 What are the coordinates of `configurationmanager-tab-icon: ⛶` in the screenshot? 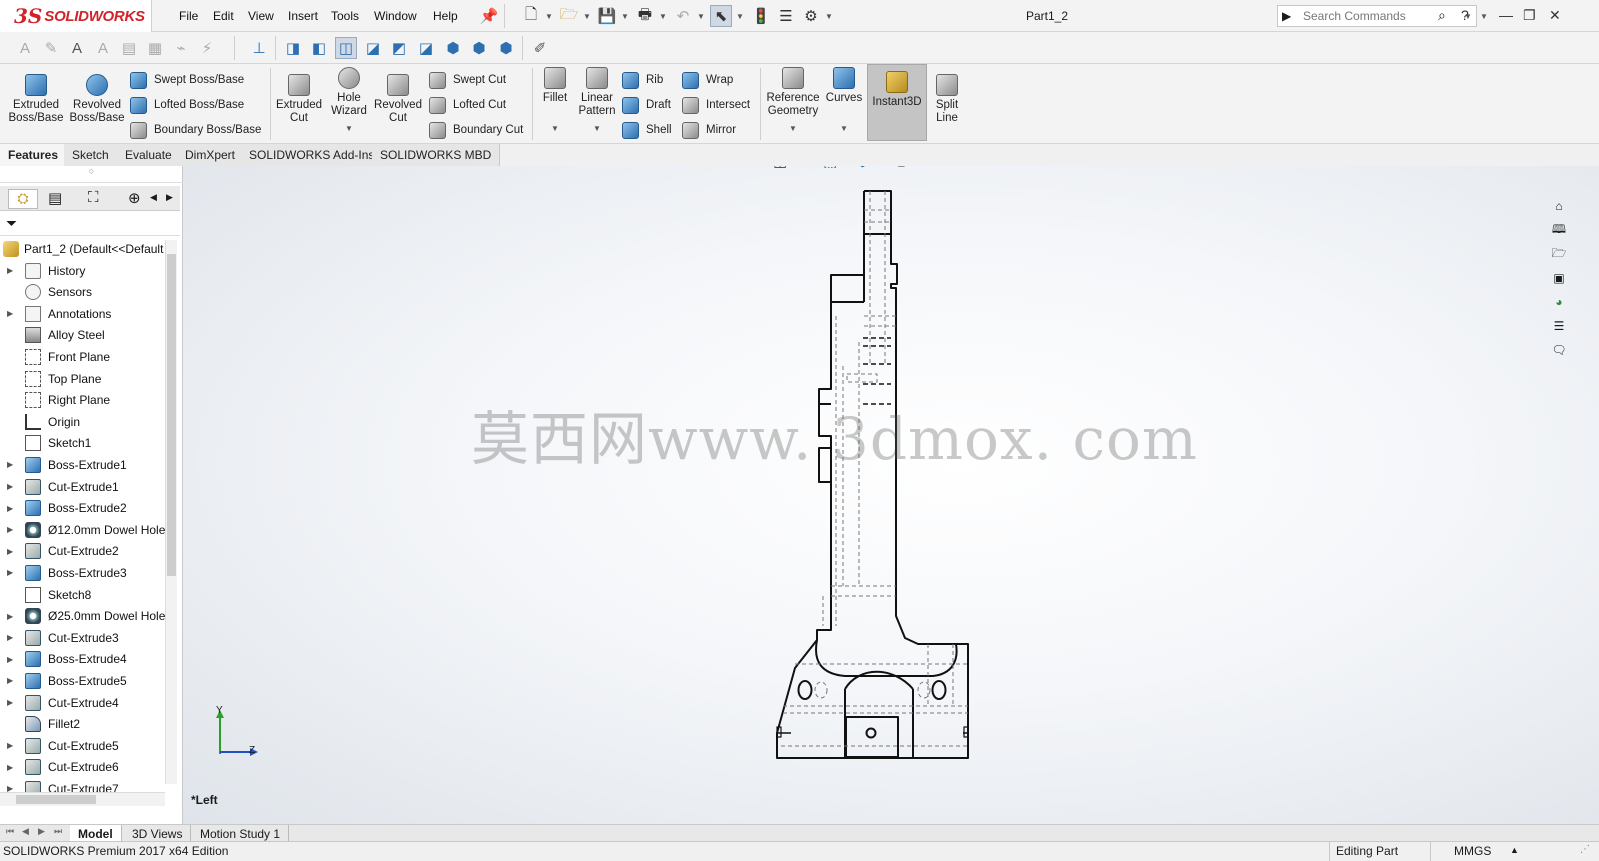 It's located at (93, 197).